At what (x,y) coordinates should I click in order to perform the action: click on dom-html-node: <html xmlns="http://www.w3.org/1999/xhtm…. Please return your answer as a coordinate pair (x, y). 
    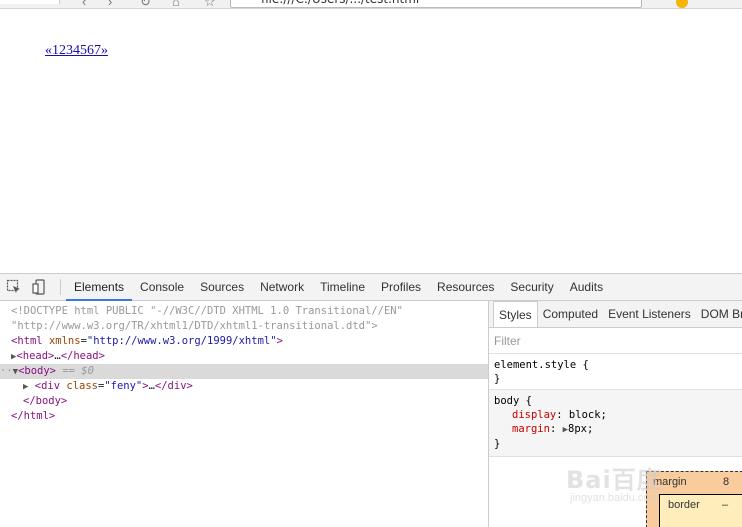
    Looking at the image, I should click on (250, 341).